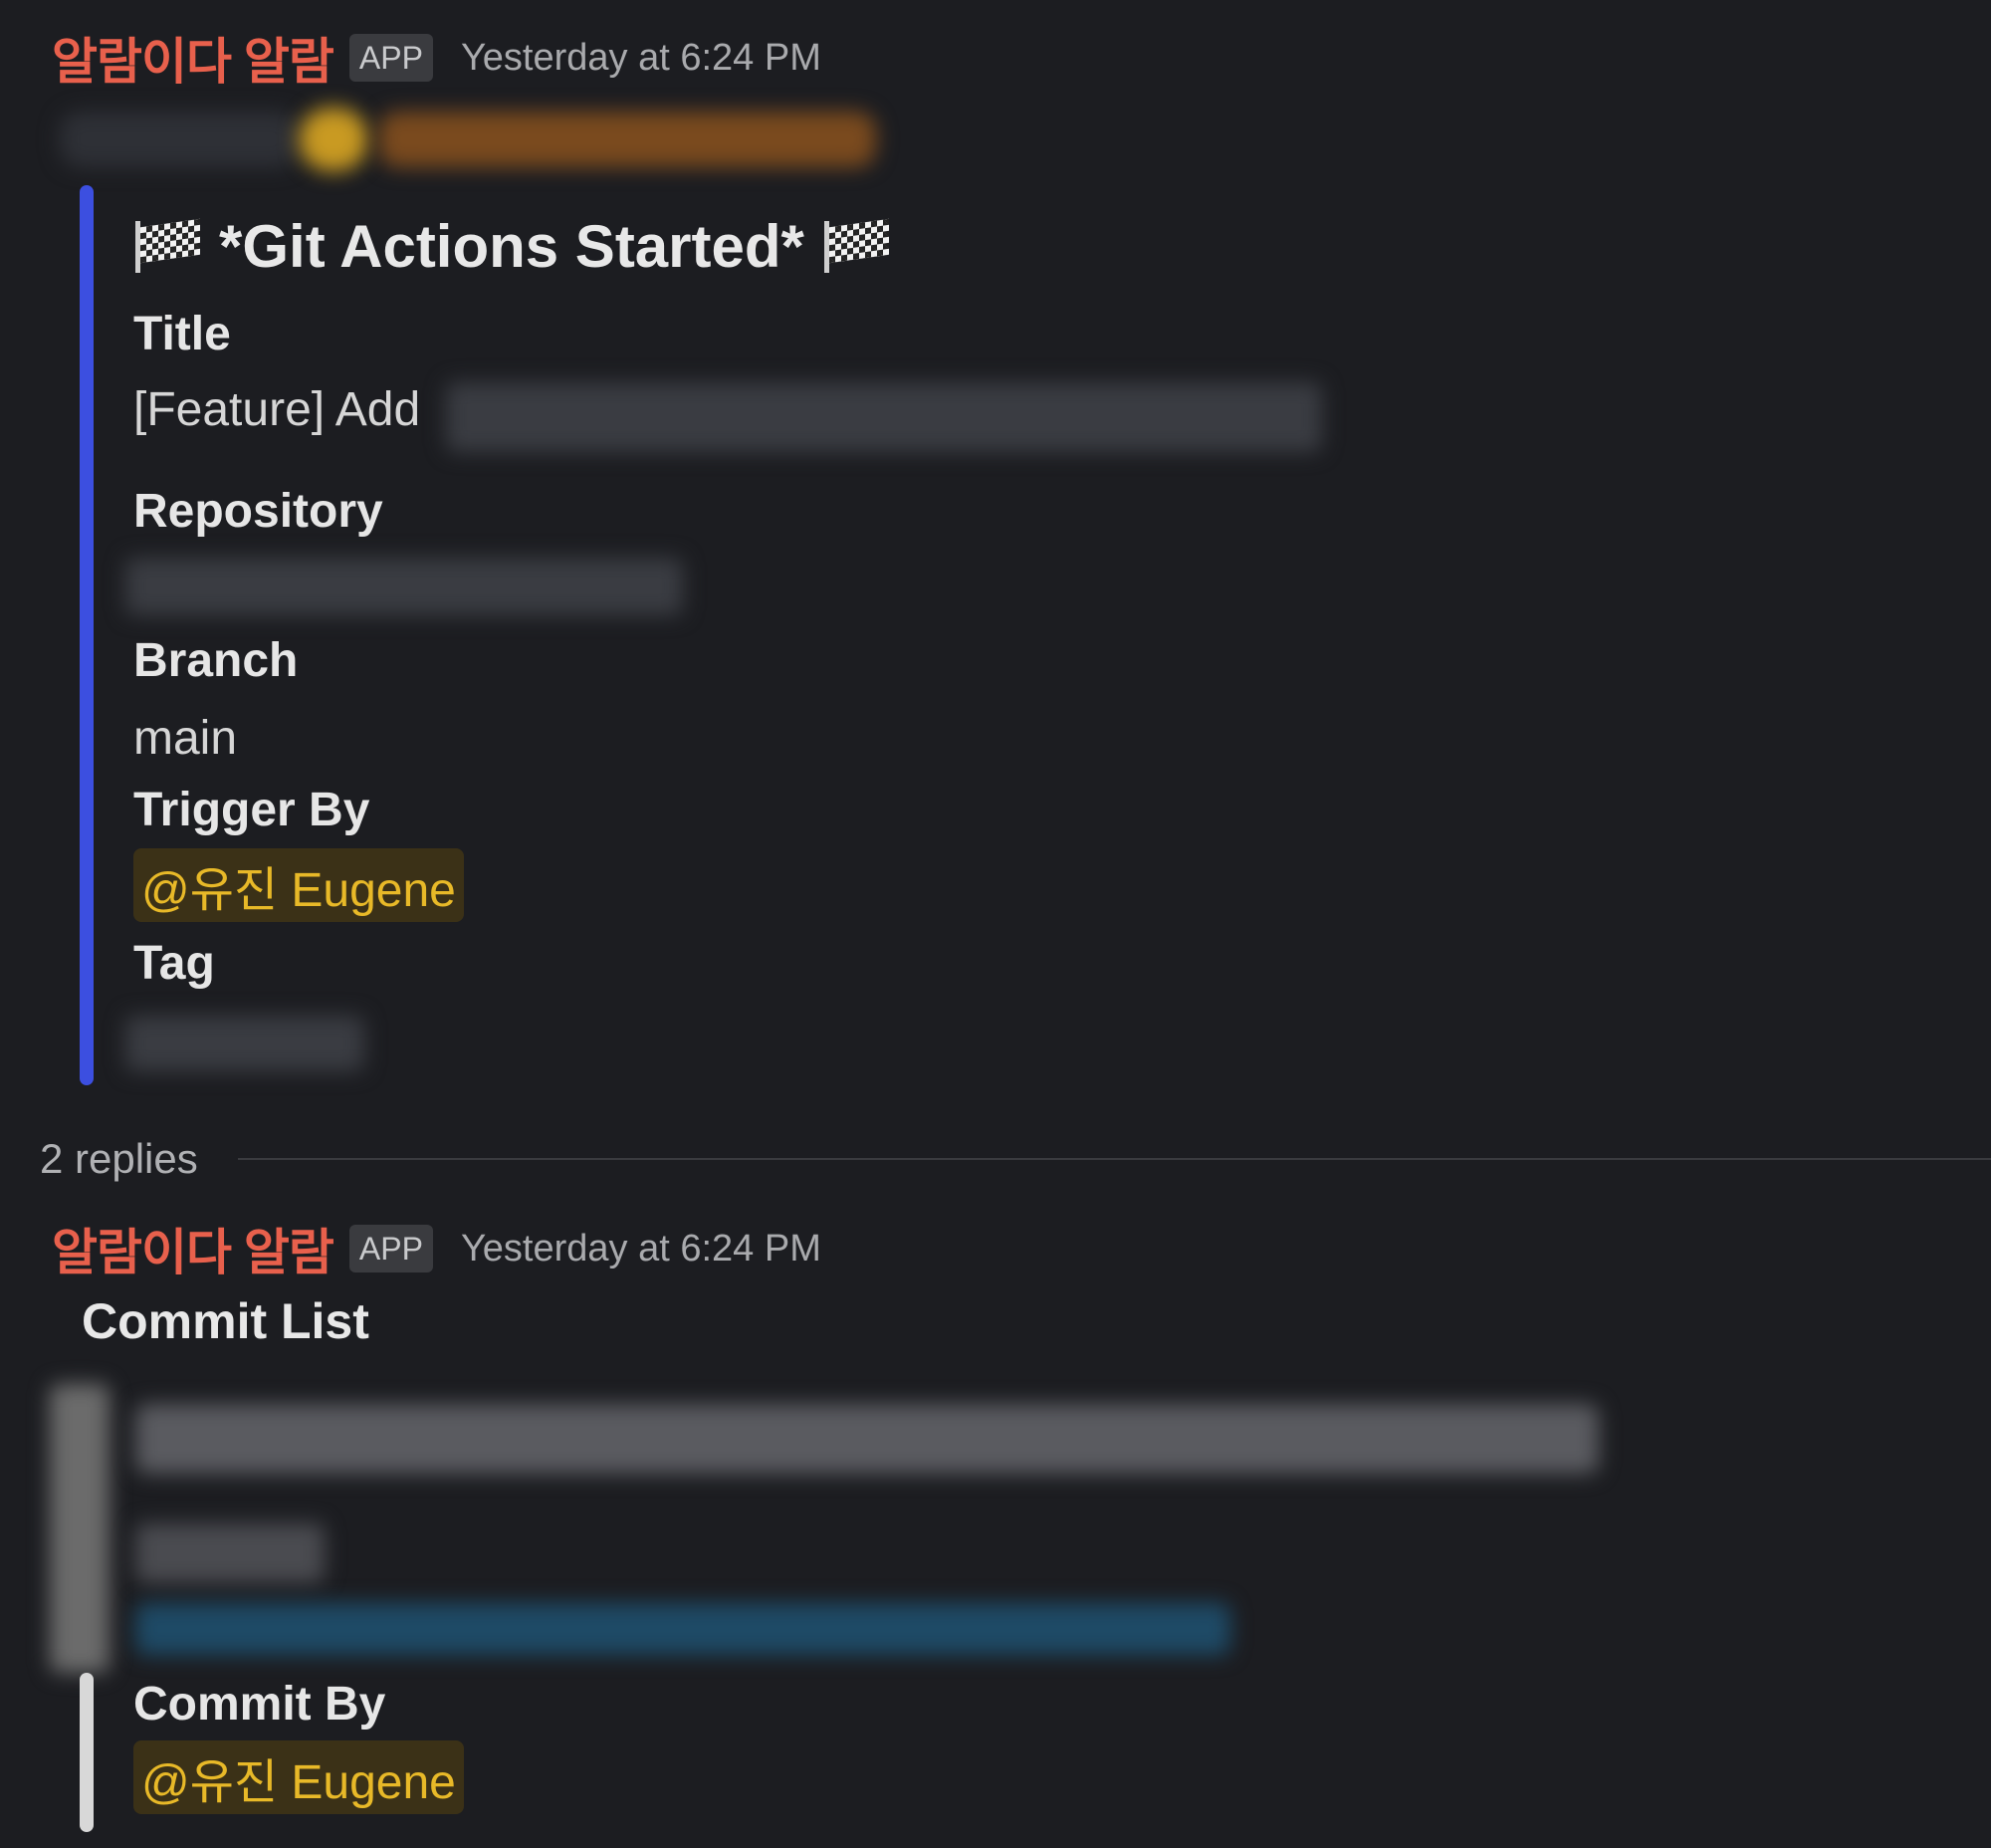 This screenshot has height=1848, width=1991. What do you see at coordinates (179, 139) in the screenshot?
I see `redacted-preview-text` at bounding box center [179, 139].